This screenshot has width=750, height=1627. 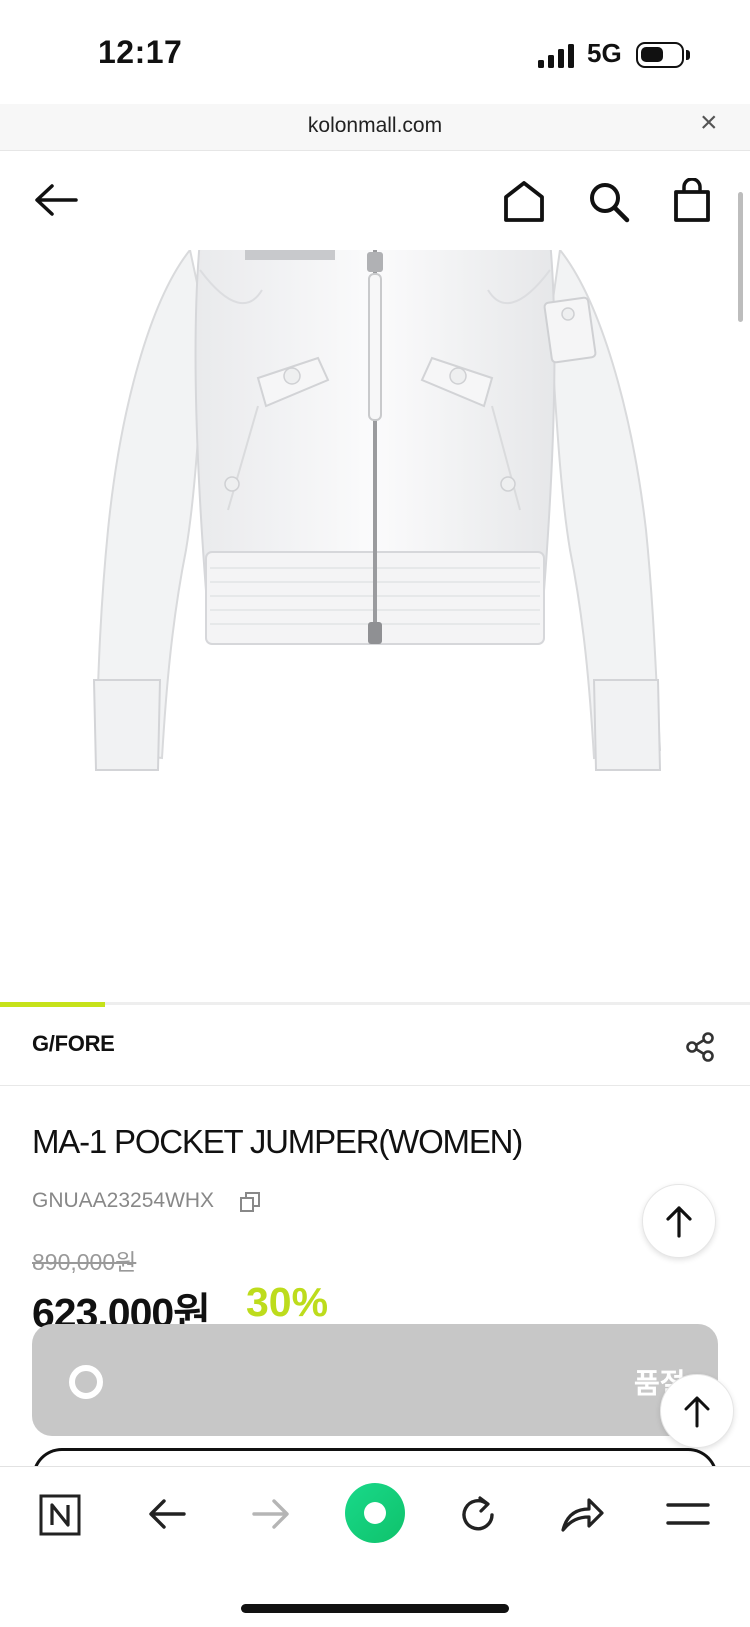 What do you see at coordinates (688, 1514) in the screenshot?
I see `menu-icon` at bounding box center [688, 1514].